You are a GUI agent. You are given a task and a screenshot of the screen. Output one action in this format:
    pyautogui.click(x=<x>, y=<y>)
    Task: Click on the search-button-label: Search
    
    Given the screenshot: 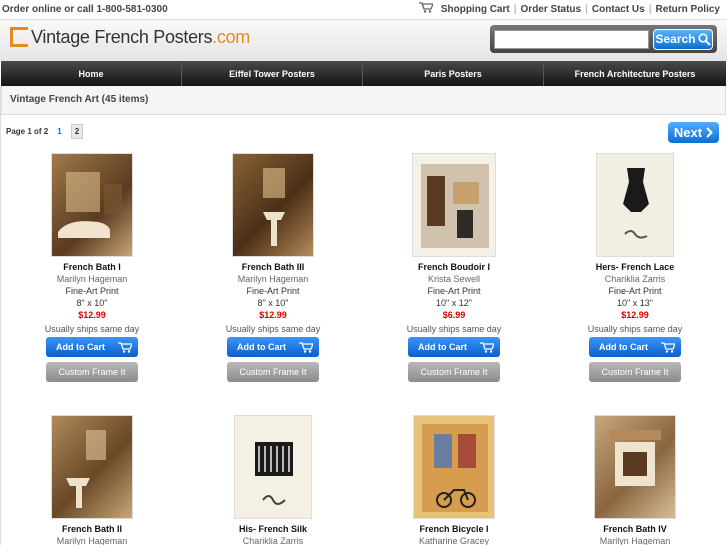 What is the action you would take?
    pyautogui.click(x=675, y=39)
    